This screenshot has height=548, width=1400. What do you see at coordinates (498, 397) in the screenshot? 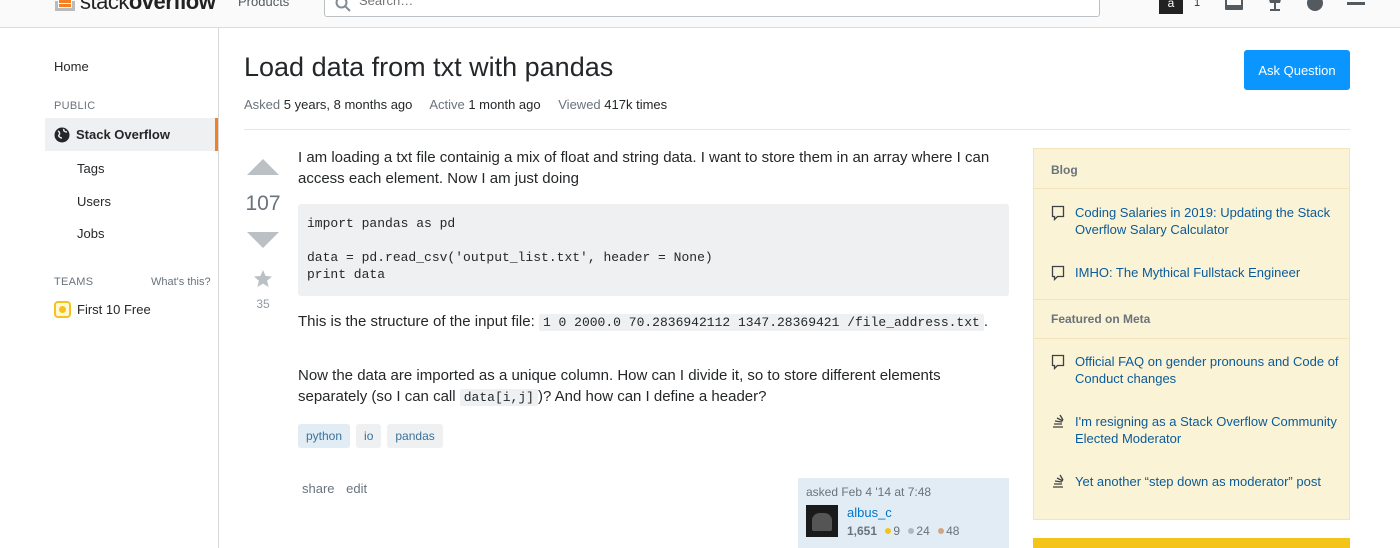
I see `inline-code: data[i,j]` at bounding box center [498, 397].